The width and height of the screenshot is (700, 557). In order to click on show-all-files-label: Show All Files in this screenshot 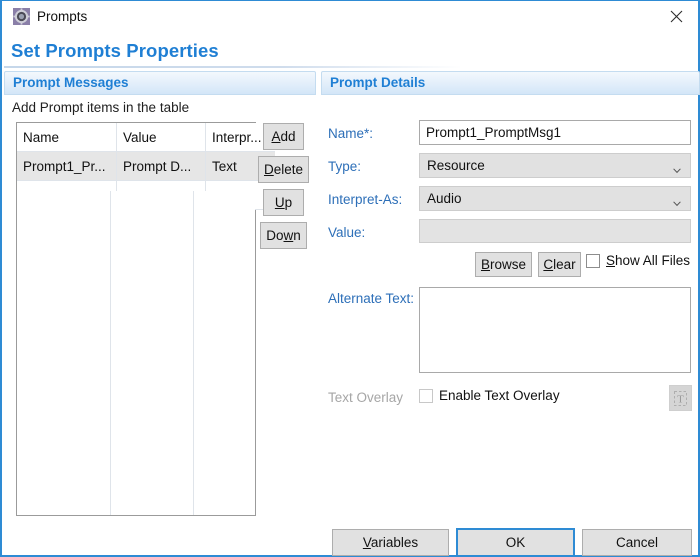, I will do `click(648, 260)`.